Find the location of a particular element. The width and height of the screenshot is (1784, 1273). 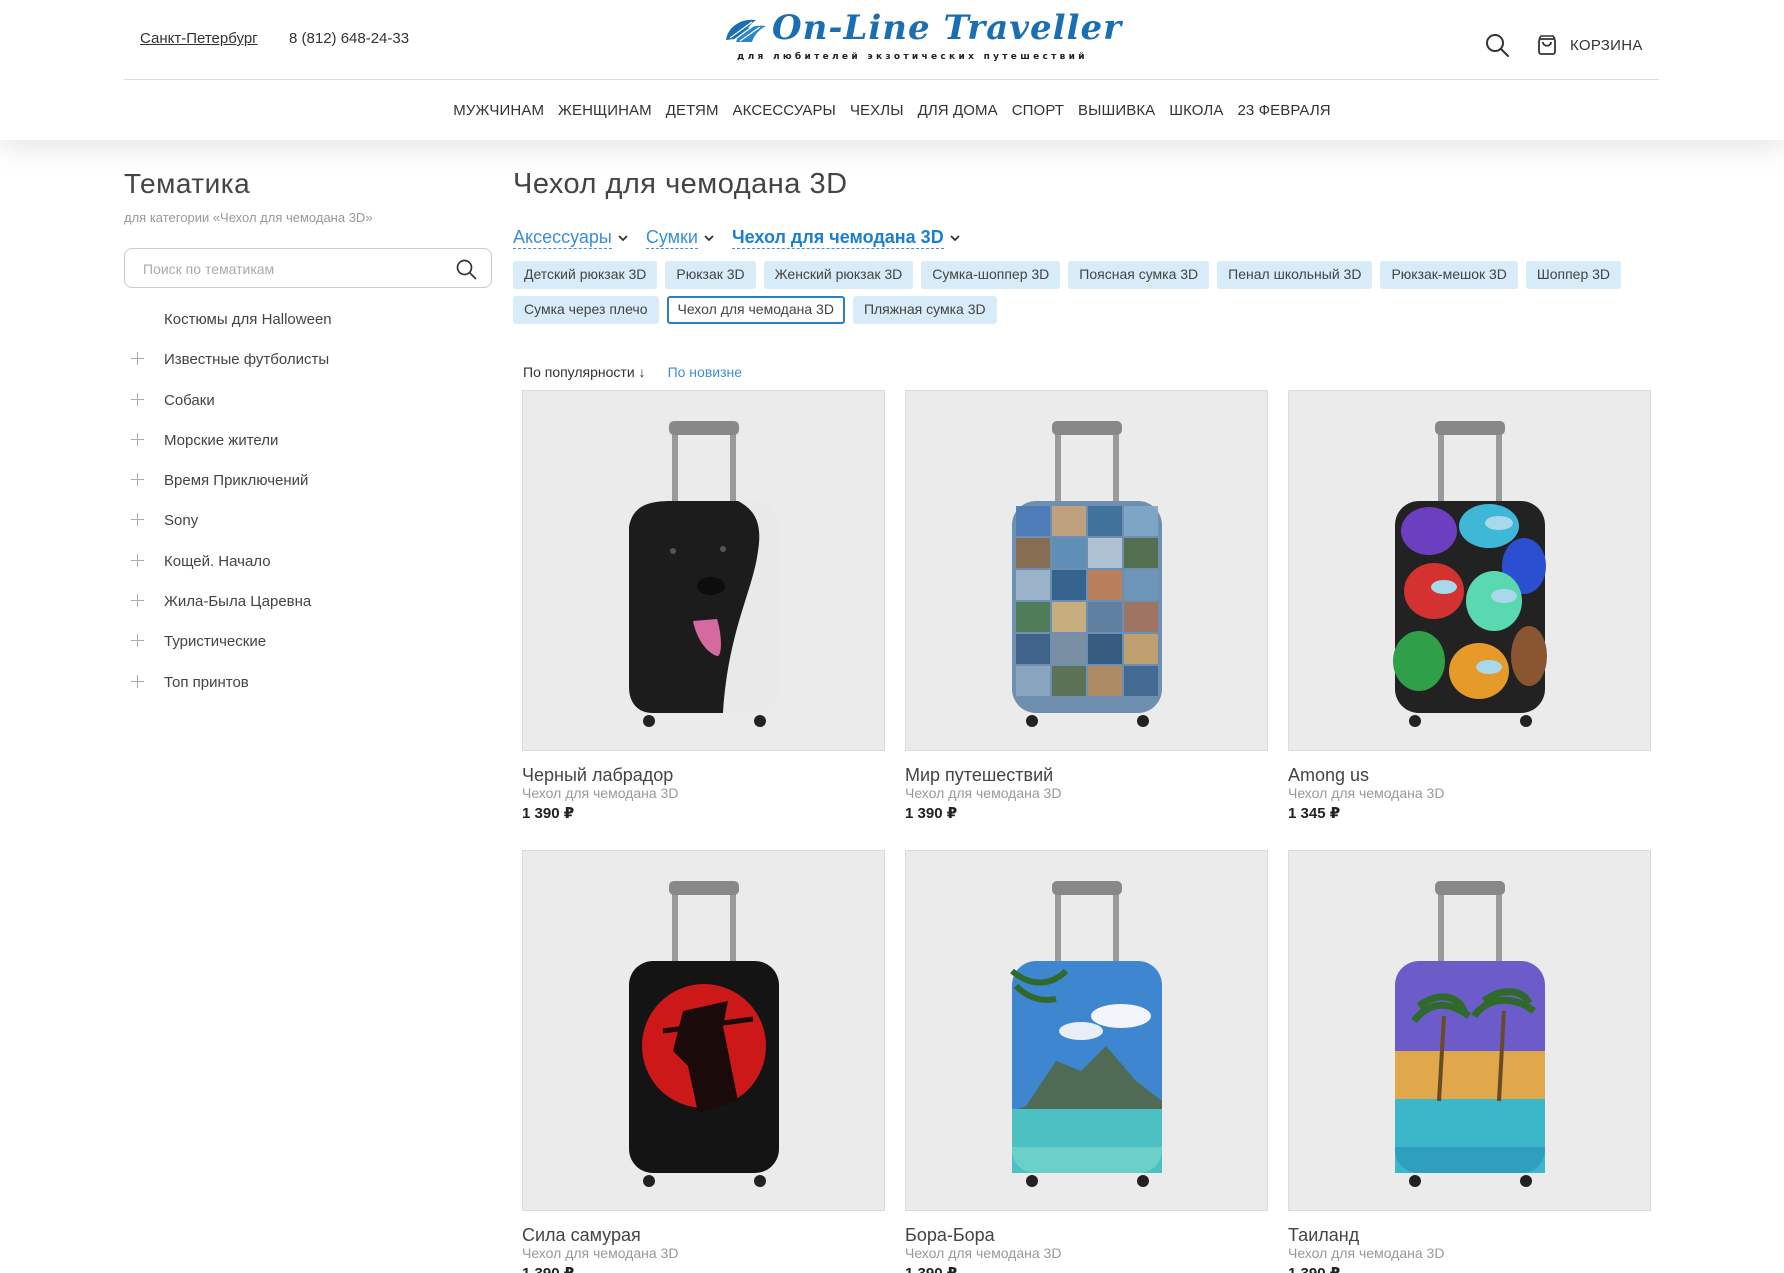

tag-shoulder-bag: Сумка через плечо is located at coordinates (586, 310).